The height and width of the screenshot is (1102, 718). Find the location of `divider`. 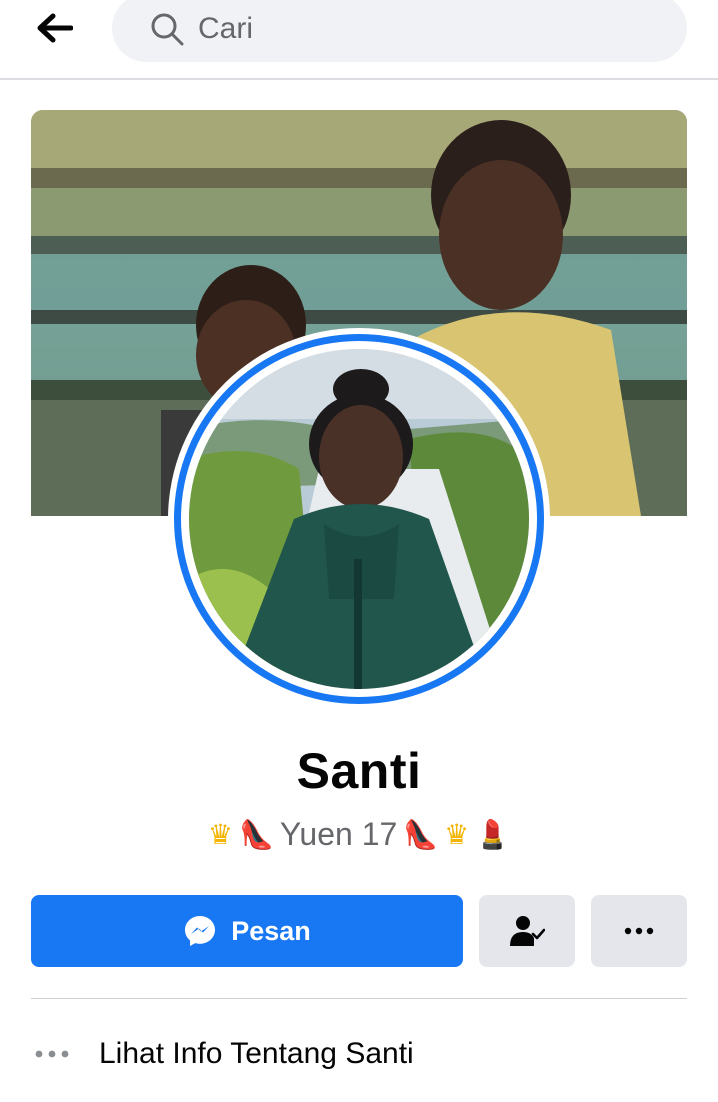

divider is located at coordinates (359, 998).